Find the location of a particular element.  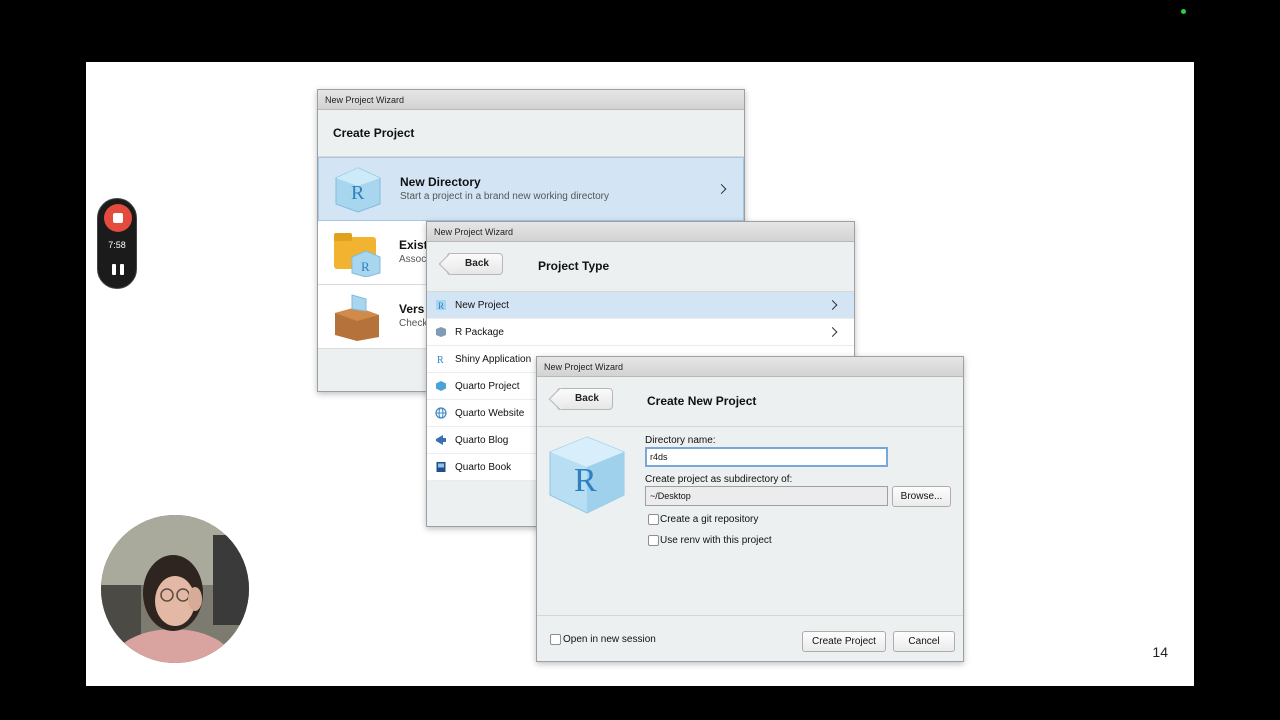

shiny-icon: R is located at coordinates (440, 360).